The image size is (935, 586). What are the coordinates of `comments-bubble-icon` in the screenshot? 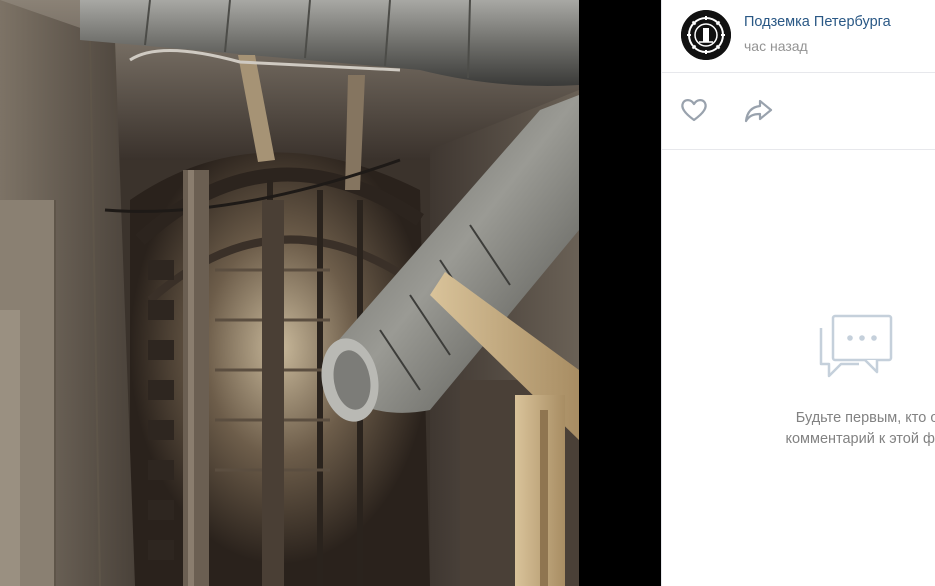 It's located at (856, 346).